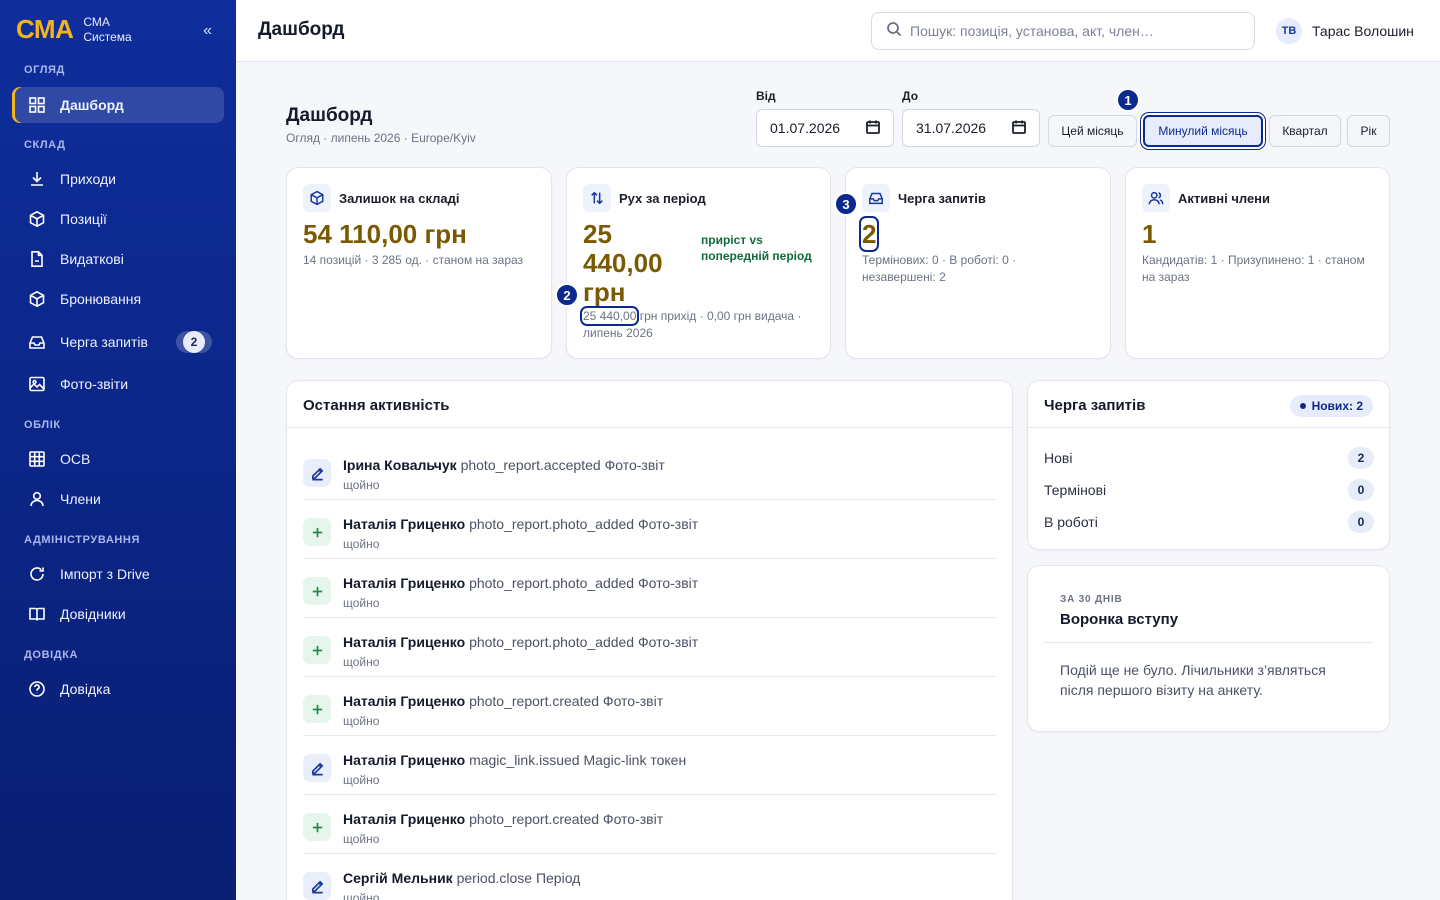 The height and width of the screenshot is (900, 1440). I want to click on activity-action: photo_report.created Фото-звіт, so click(566, 819).